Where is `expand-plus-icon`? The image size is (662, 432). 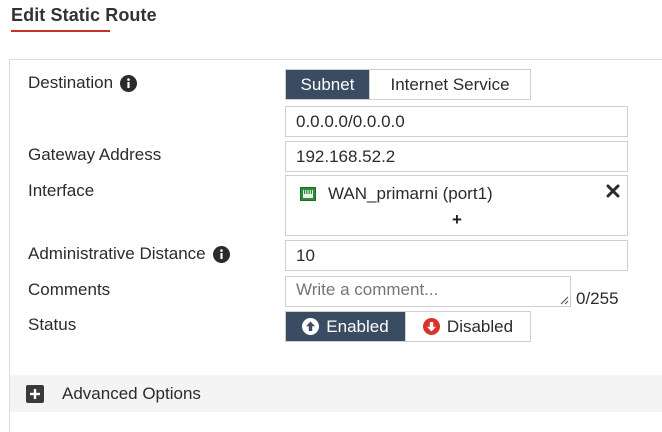
expand-plus-icon is located at coordinates (35, 393).